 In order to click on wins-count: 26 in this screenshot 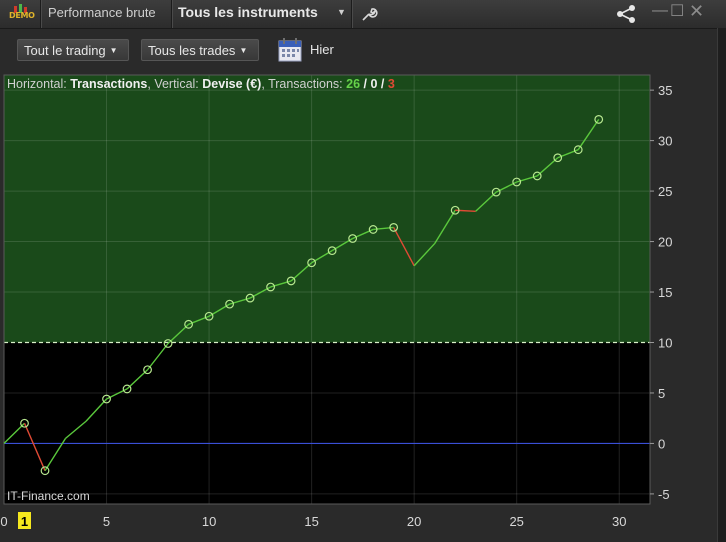, I will do `click(353, 84)`.